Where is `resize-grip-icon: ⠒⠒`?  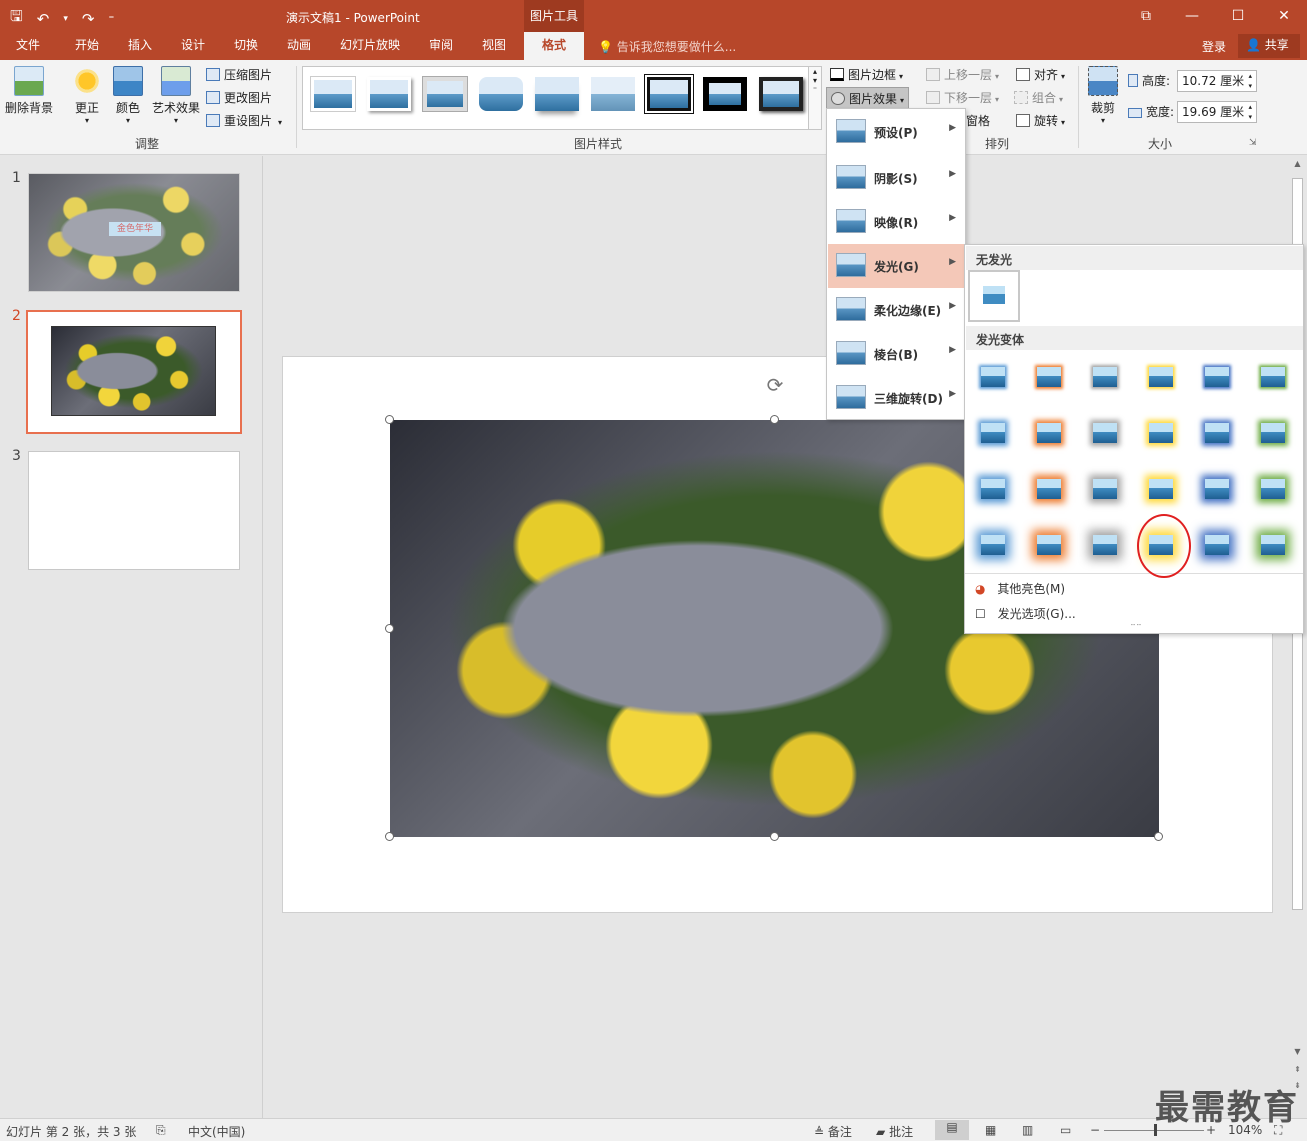 resize-grip-icon: ⠒⠒ is located at coordinates (1136, 625).